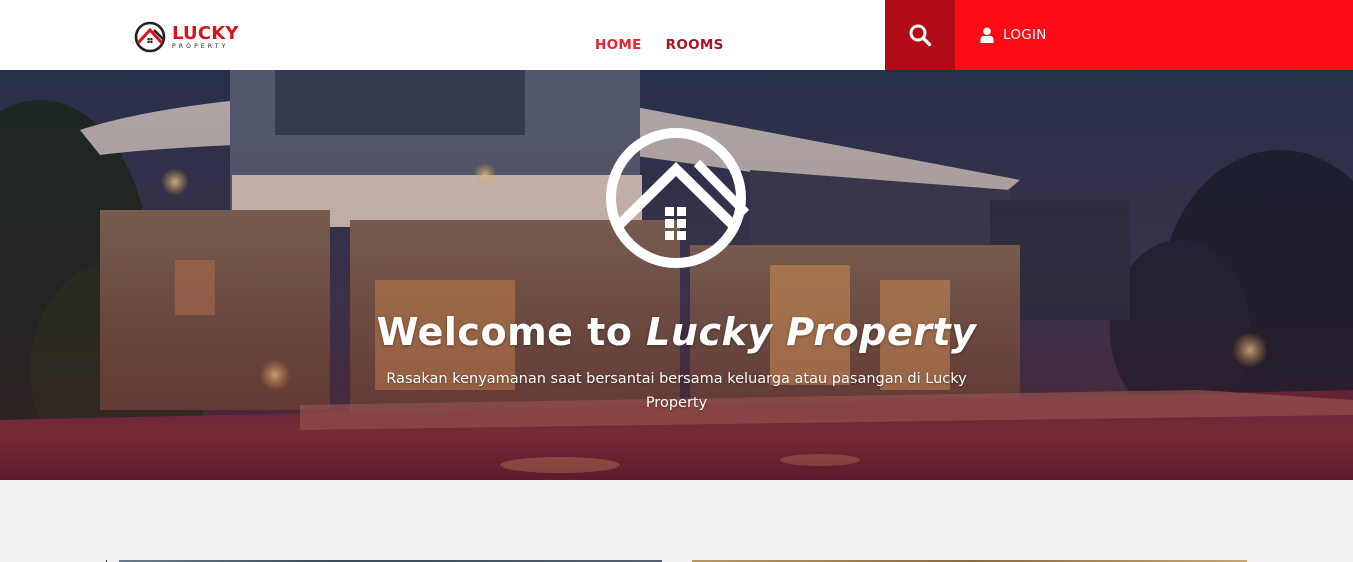 The width and height of the screenshot is (1353, 562). I want to click on login-button: LOGIN, so click(1154, 35).